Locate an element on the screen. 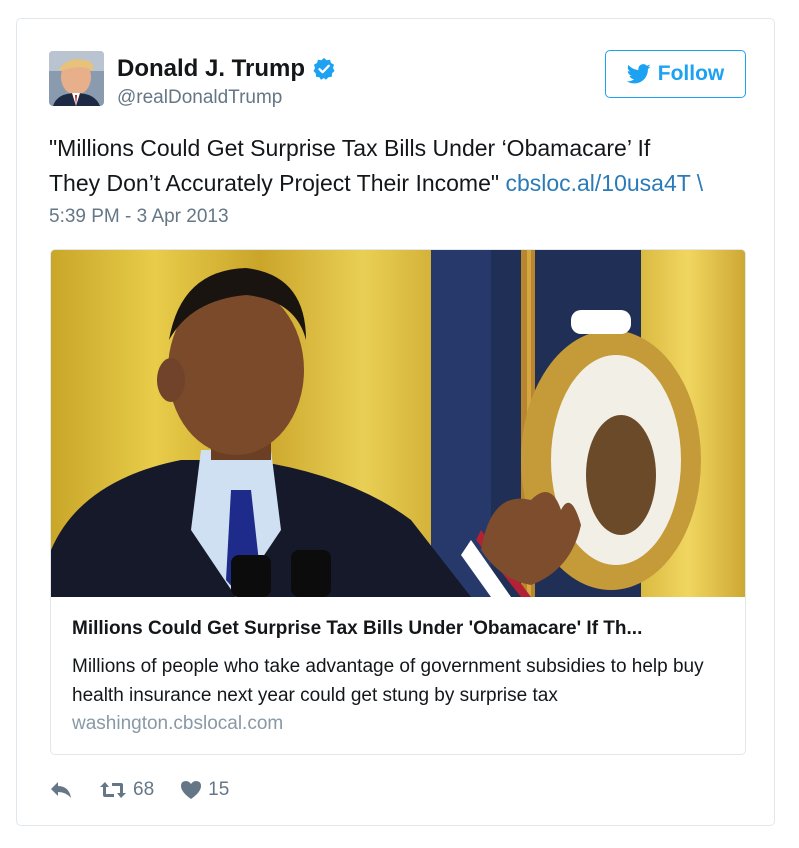  reply-icon is located at coordinates (61, 790).